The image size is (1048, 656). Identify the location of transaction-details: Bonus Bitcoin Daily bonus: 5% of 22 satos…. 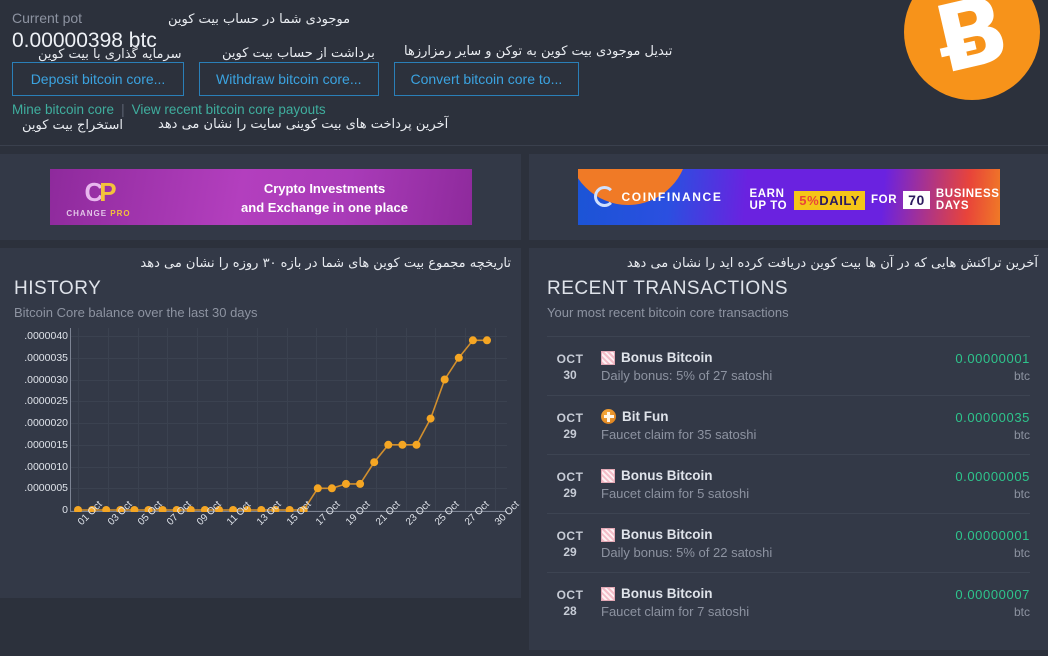
(774, 543).